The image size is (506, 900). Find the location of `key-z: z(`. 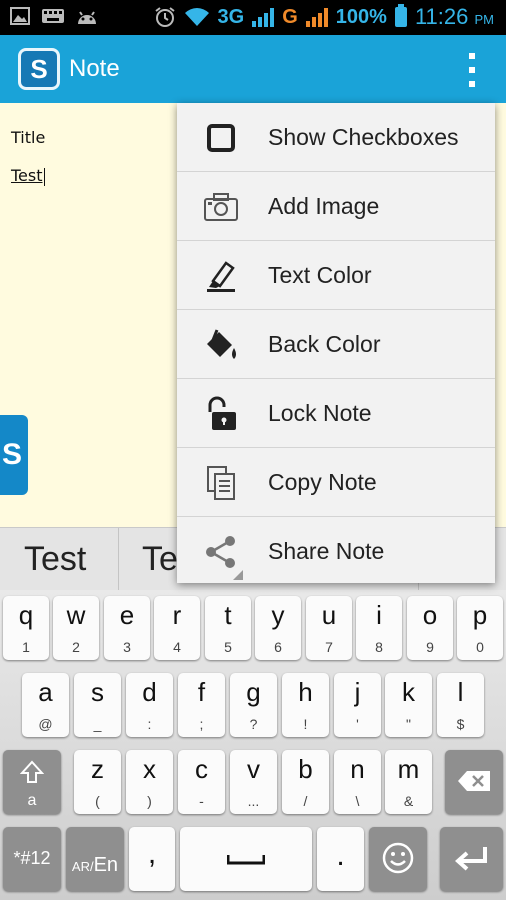

key-z: z( is located at coordinates (97, 782).